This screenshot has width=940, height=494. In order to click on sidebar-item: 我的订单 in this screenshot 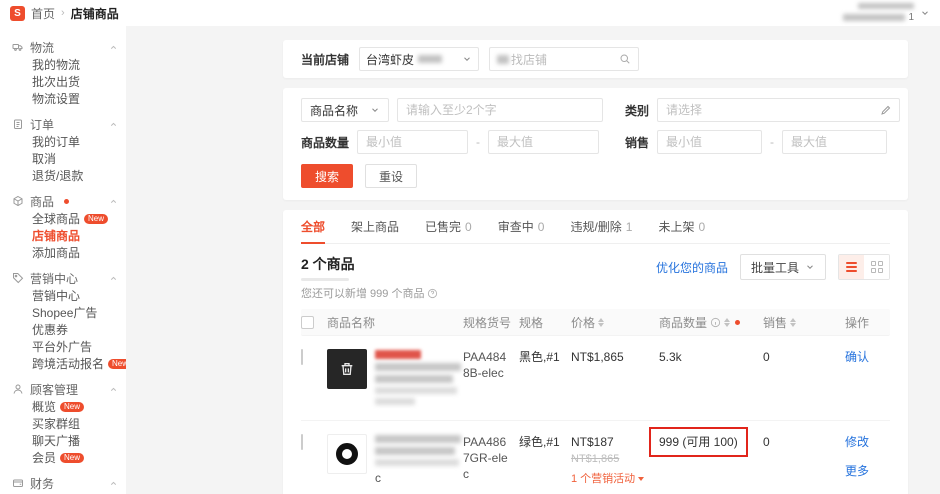, I will do `click(65, 141)`.